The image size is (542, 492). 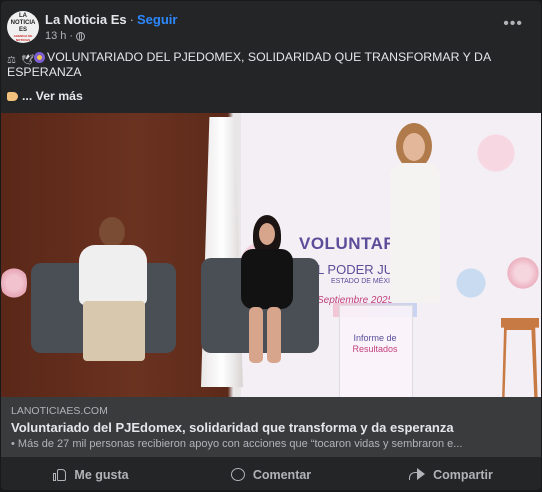 What do you see at coordinates (282, 474) in the screenshot?
I see `comment-label: Comentar` at bounding box center [282, 474].